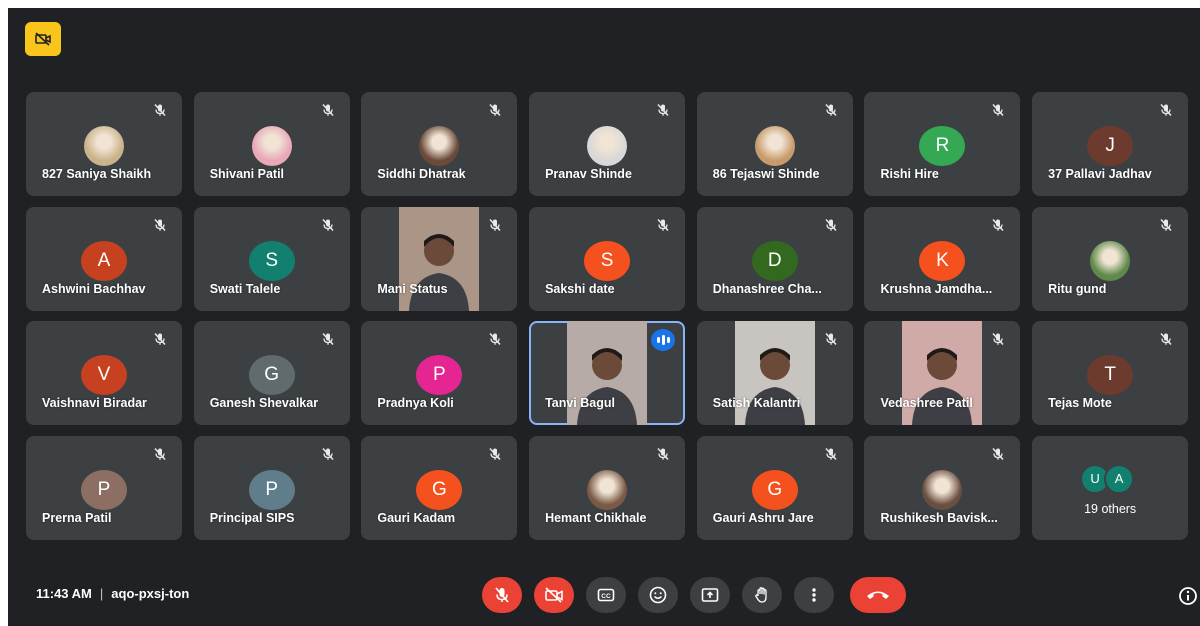  I want to click on participant-tile: P Prerna Patil, so click(104, 487).